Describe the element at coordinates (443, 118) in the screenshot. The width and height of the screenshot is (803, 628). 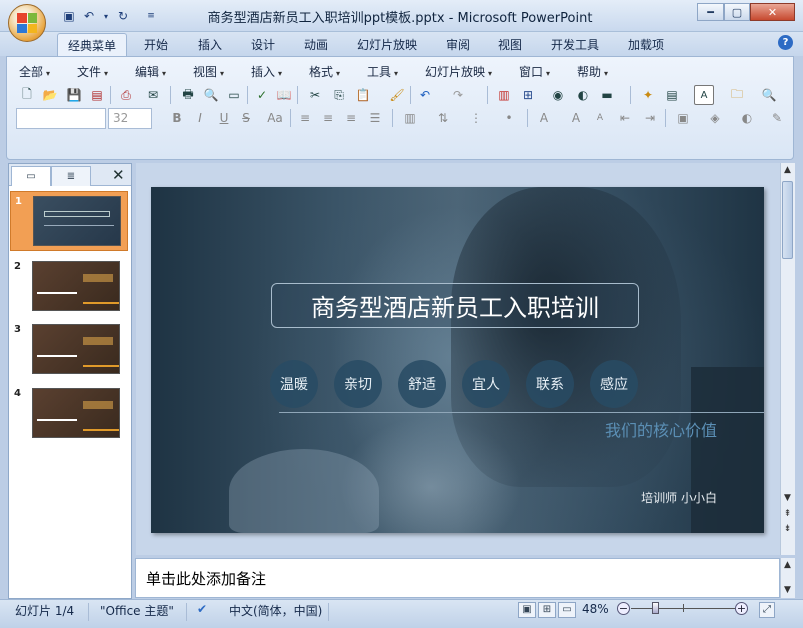
I see `text-direction-icon: ⇅` at that location.